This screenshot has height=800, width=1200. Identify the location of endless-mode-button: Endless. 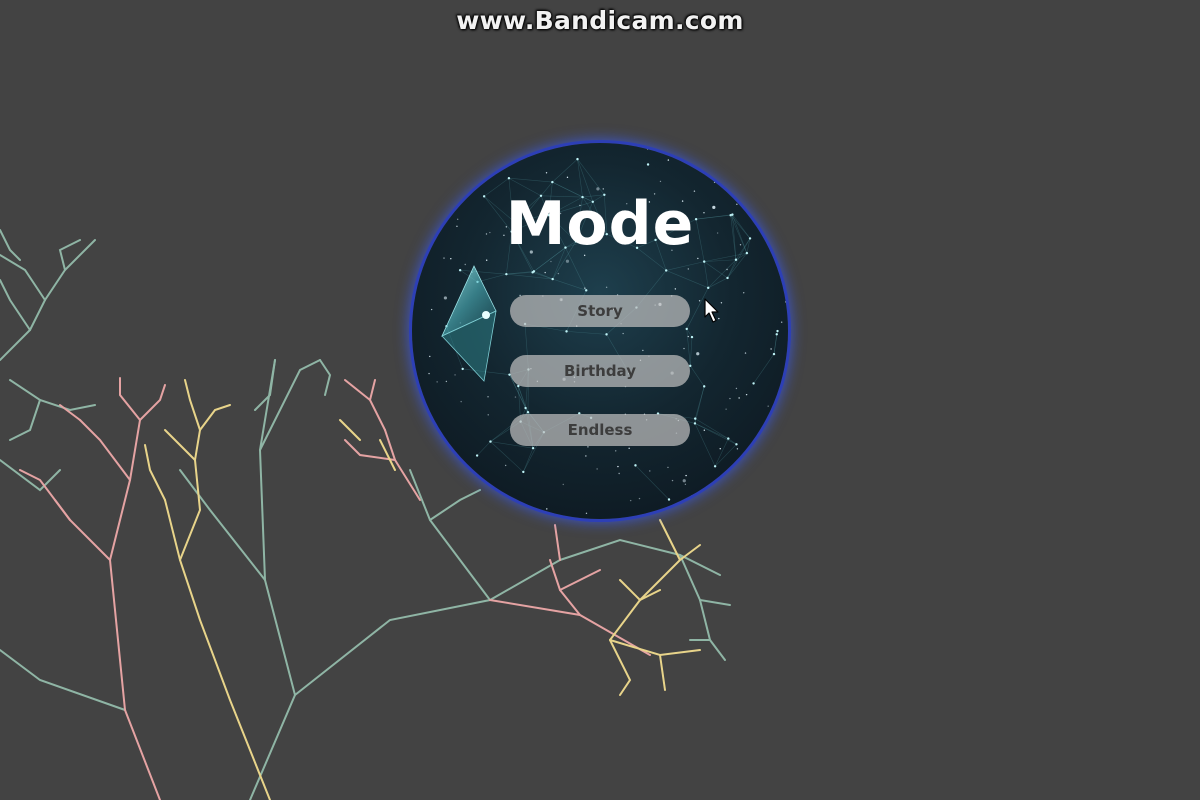
(600, 430).